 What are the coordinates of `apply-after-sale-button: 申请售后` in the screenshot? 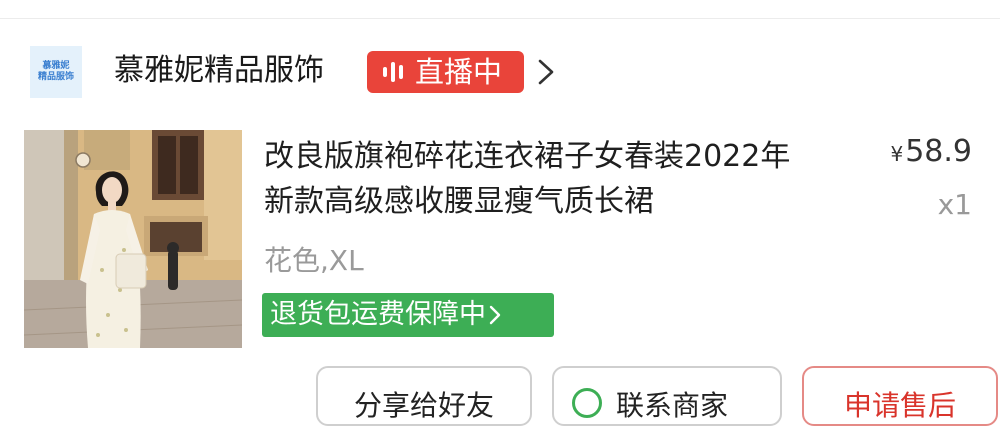 It's located at (900, 396).